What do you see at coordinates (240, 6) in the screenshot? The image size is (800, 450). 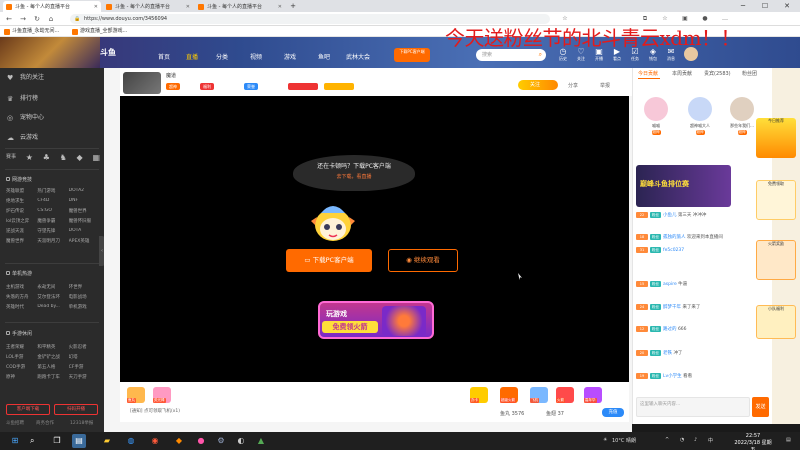 I see `browser-tab-3: 斗鱼 - 每个人的直播平台 ✕` at bounding box center [240, 6].